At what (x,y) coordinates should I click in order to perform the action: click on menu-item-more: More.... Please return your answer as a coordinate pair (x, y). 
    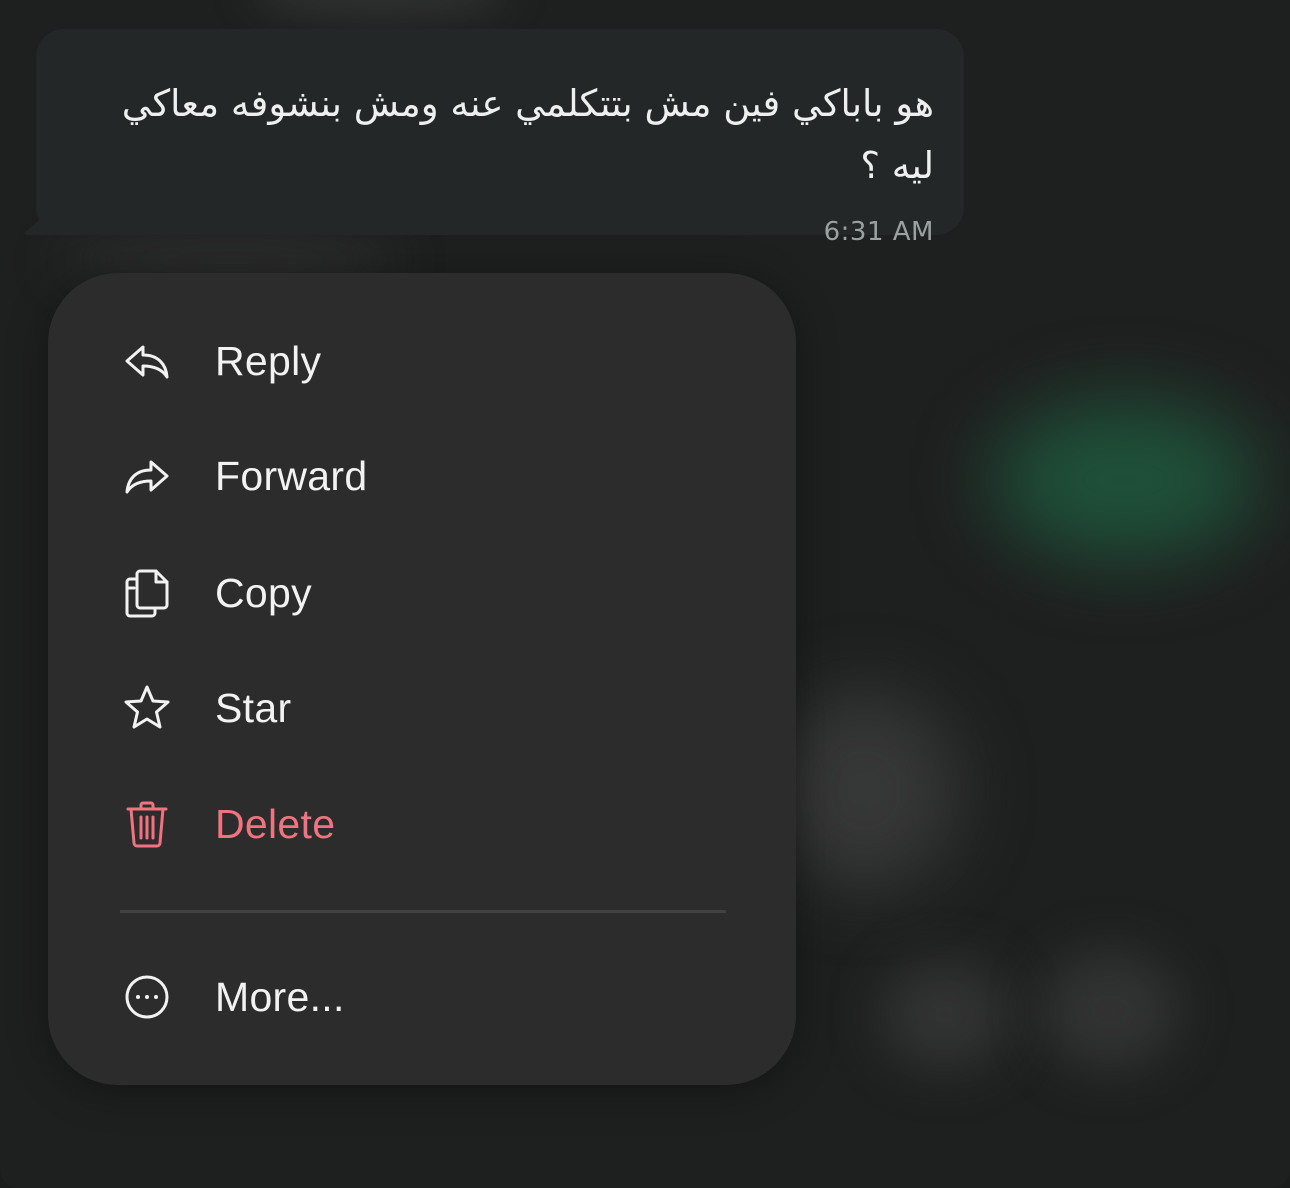
    Looking at the image, I should click on (422, 997).